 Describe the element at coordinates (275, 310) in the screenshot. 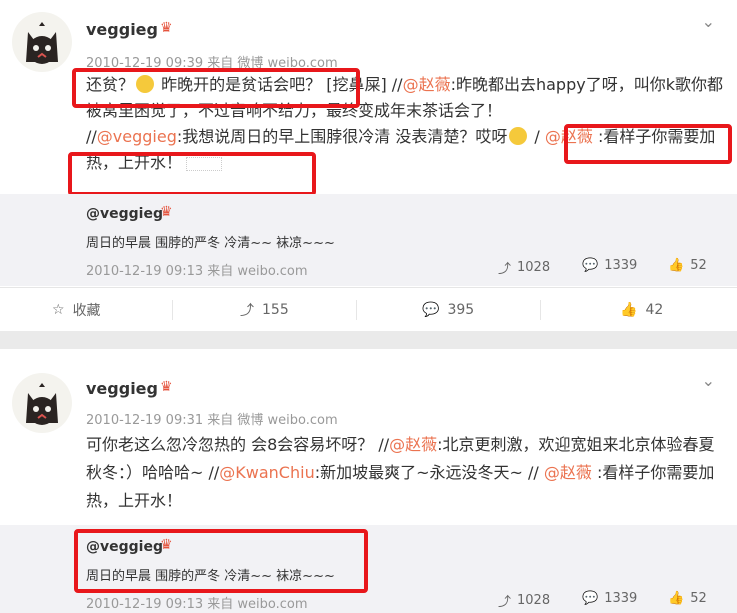

I see `repost-count: 155` at that location.